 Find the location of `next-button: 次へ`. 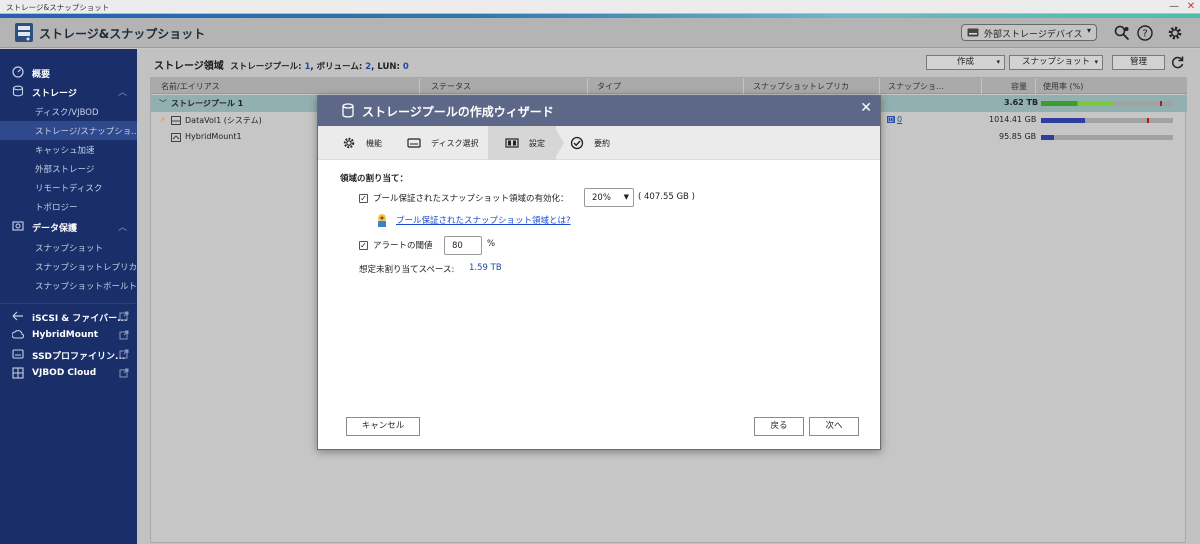

next-button: 次へ is located at coordinates (834, 426).